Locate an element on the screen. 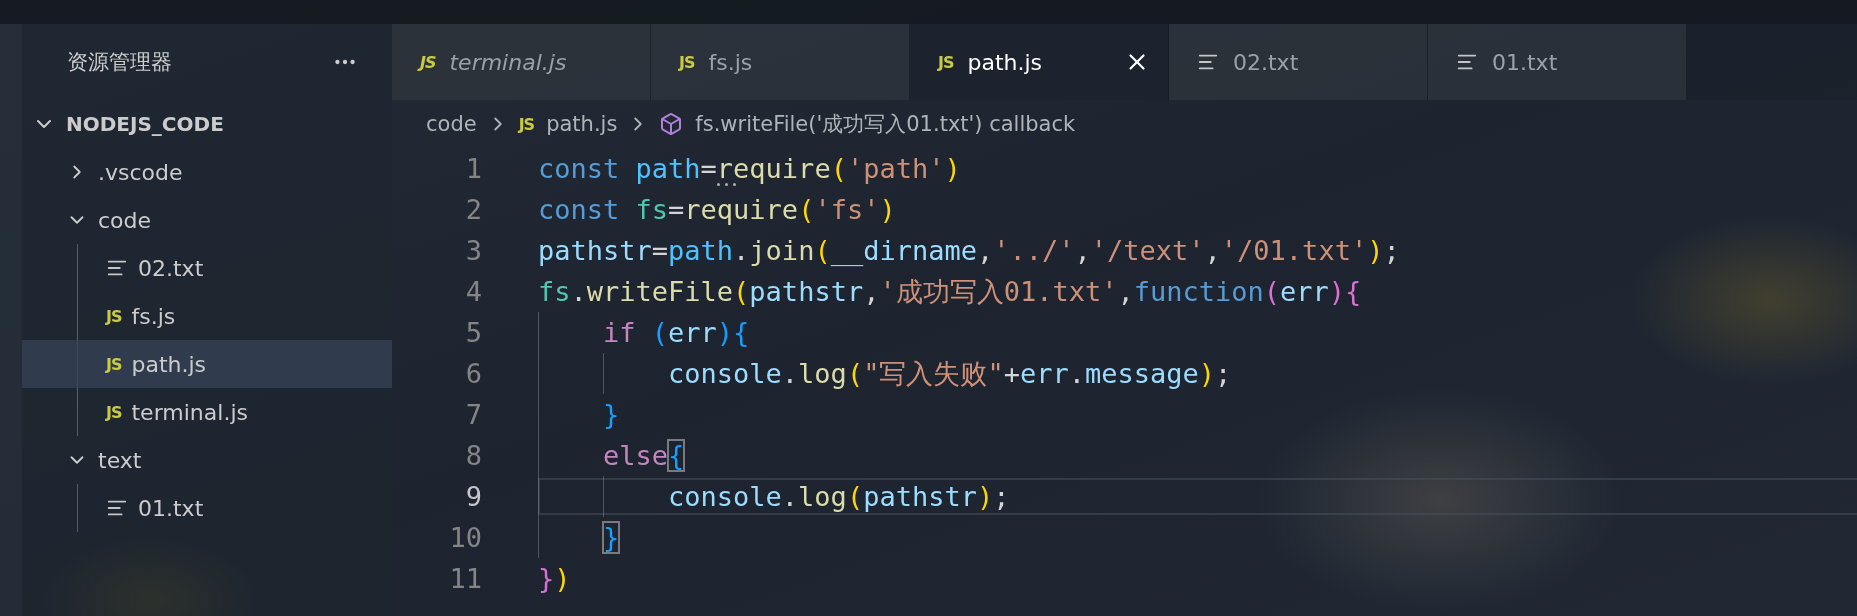  line-number: 6 is located at coordinates (473, 373).